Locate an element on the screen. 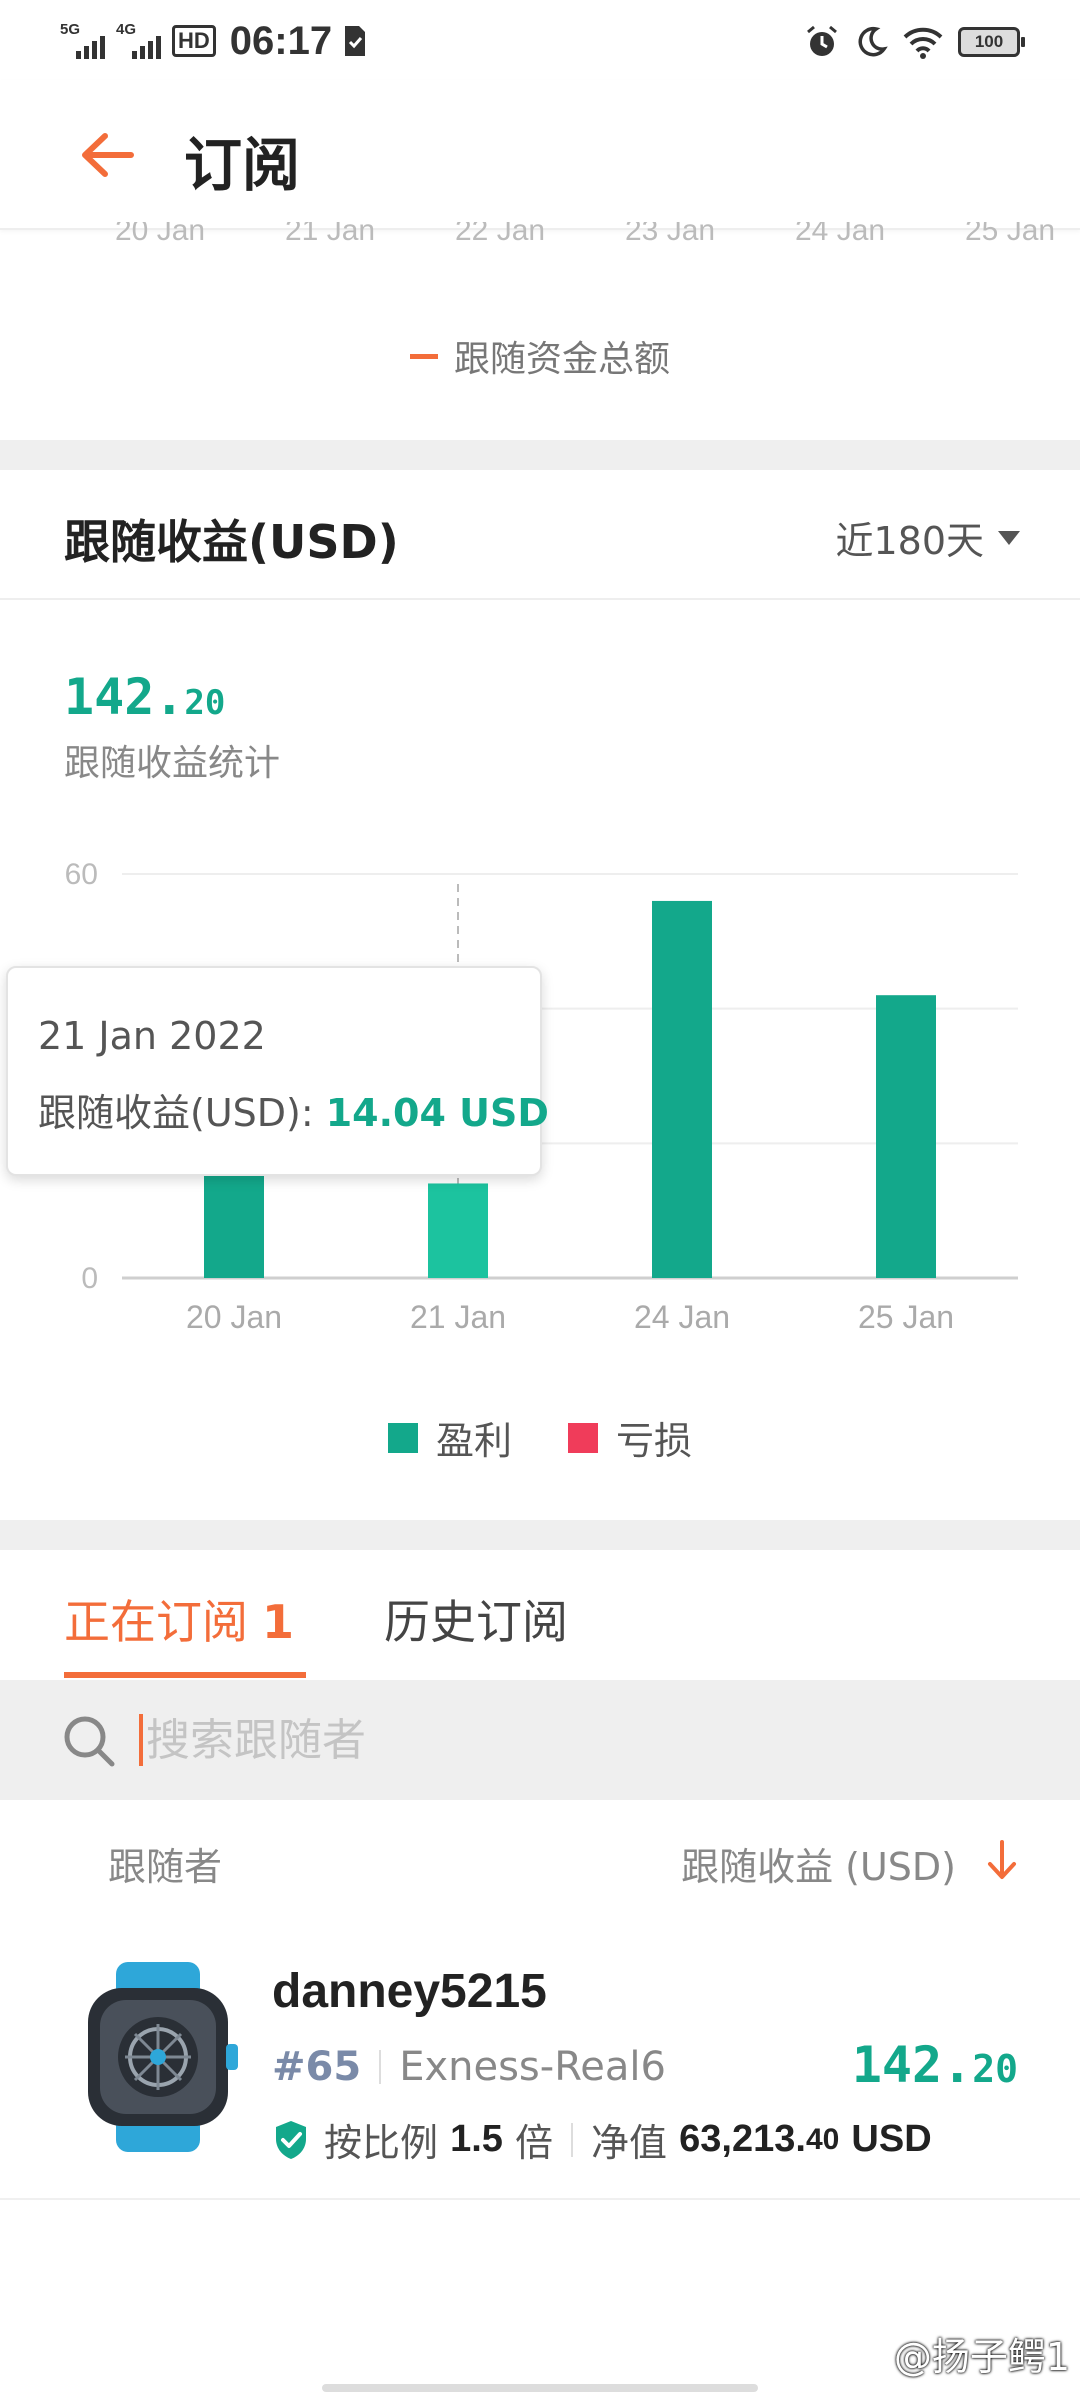  caret-down-icon is located at coordinates (1009, 537).